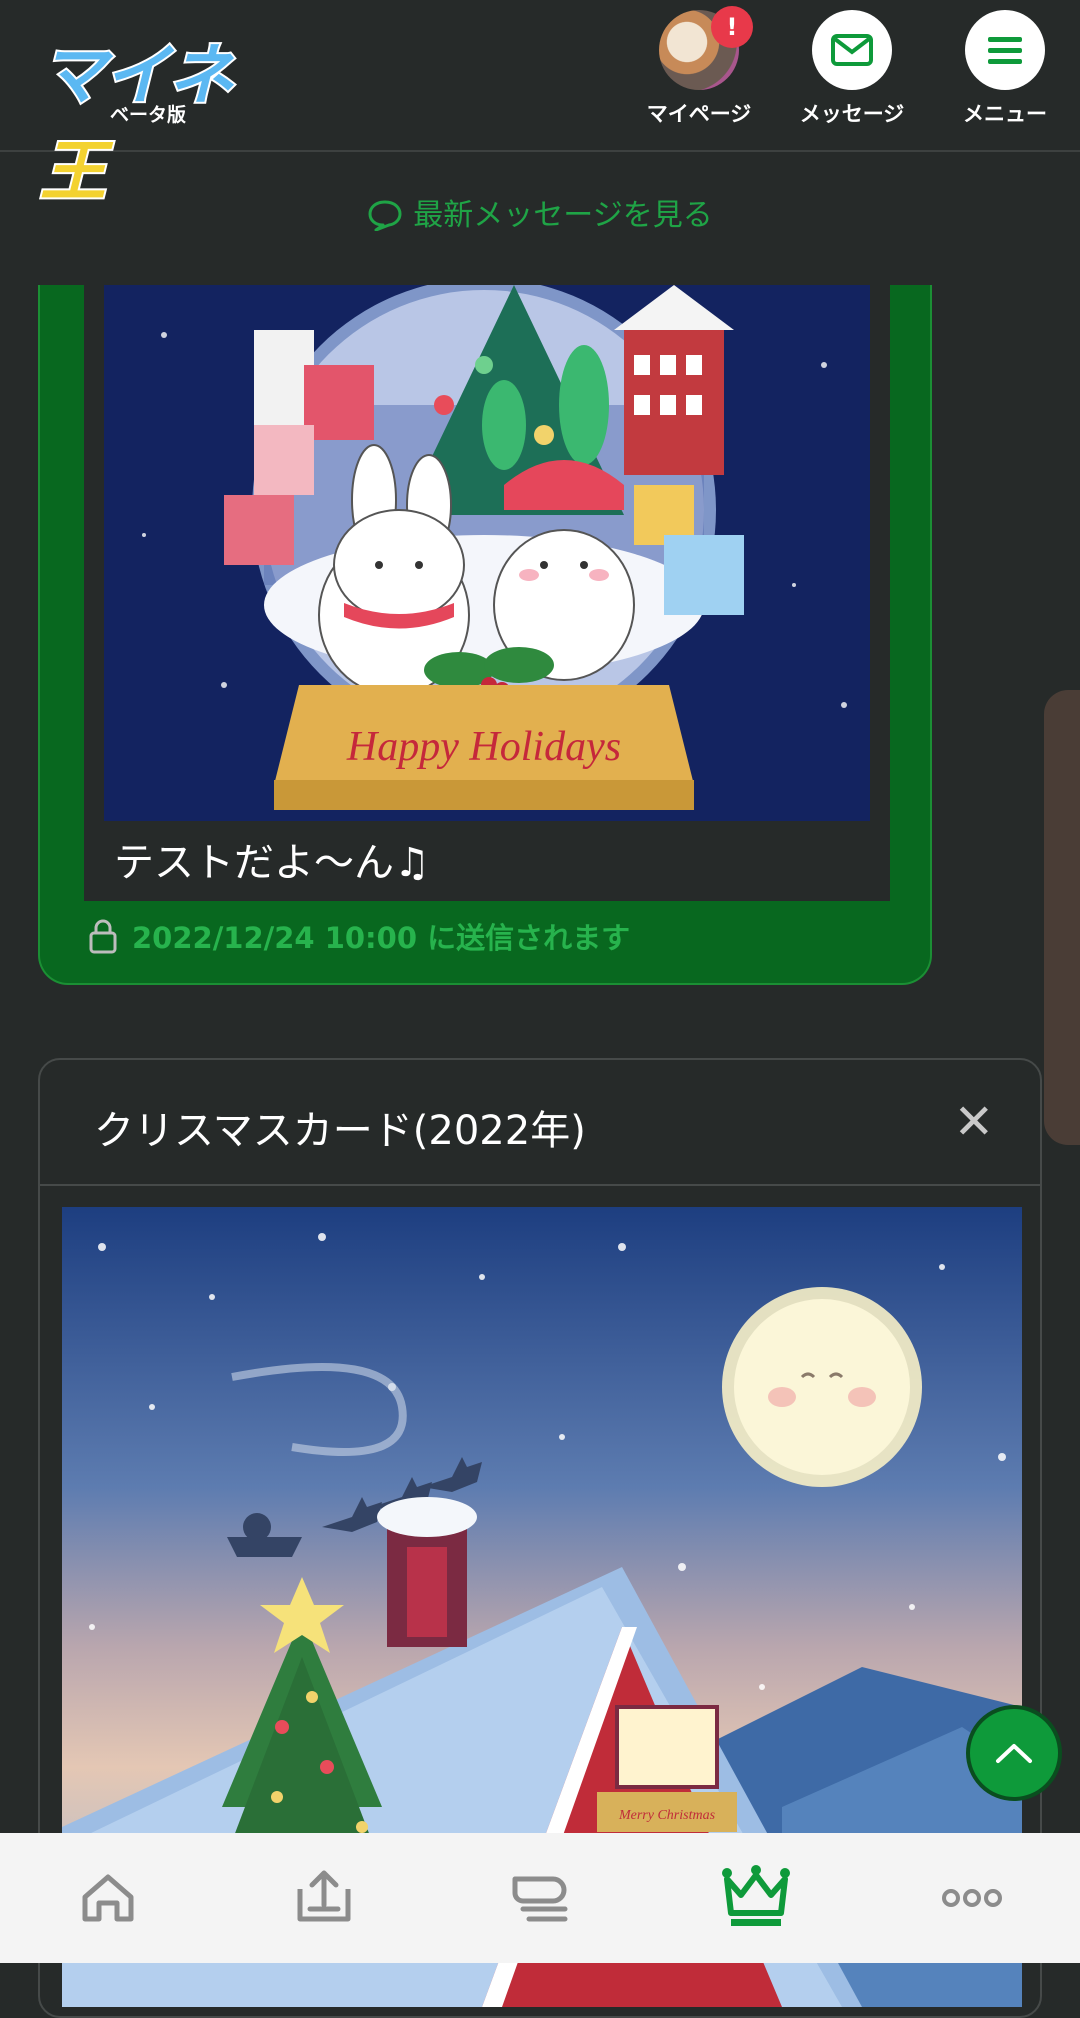 The image size is (1080, 2018). I want to click on nav-more, so click(972, 1898).